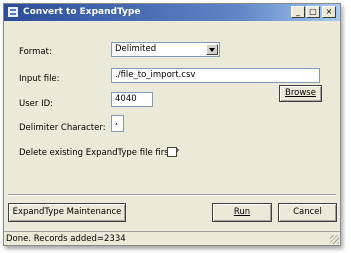 Image resolution: width=351 pixels, height=253 pixels. I want to click on delimiter-label: Delimiter Character:, so click(62, 128).